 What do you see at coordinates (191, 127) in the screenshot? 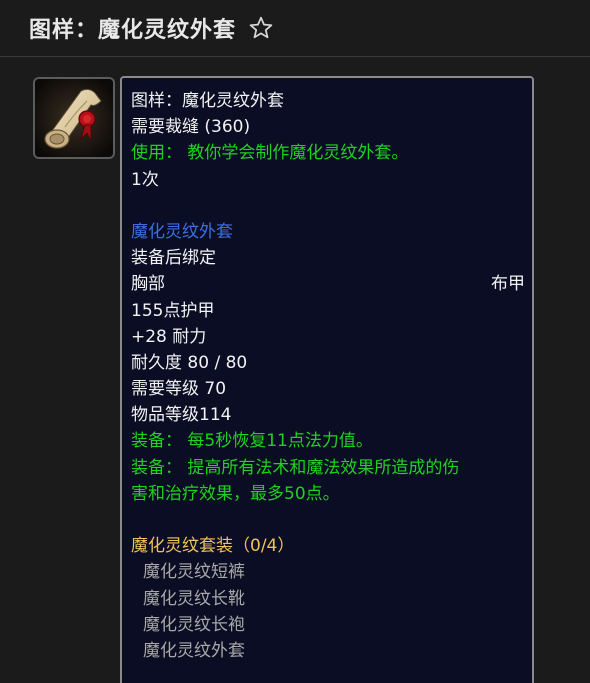
I see `required-skill: 需要裁缝 (360)` at bounding box center [191, 127].